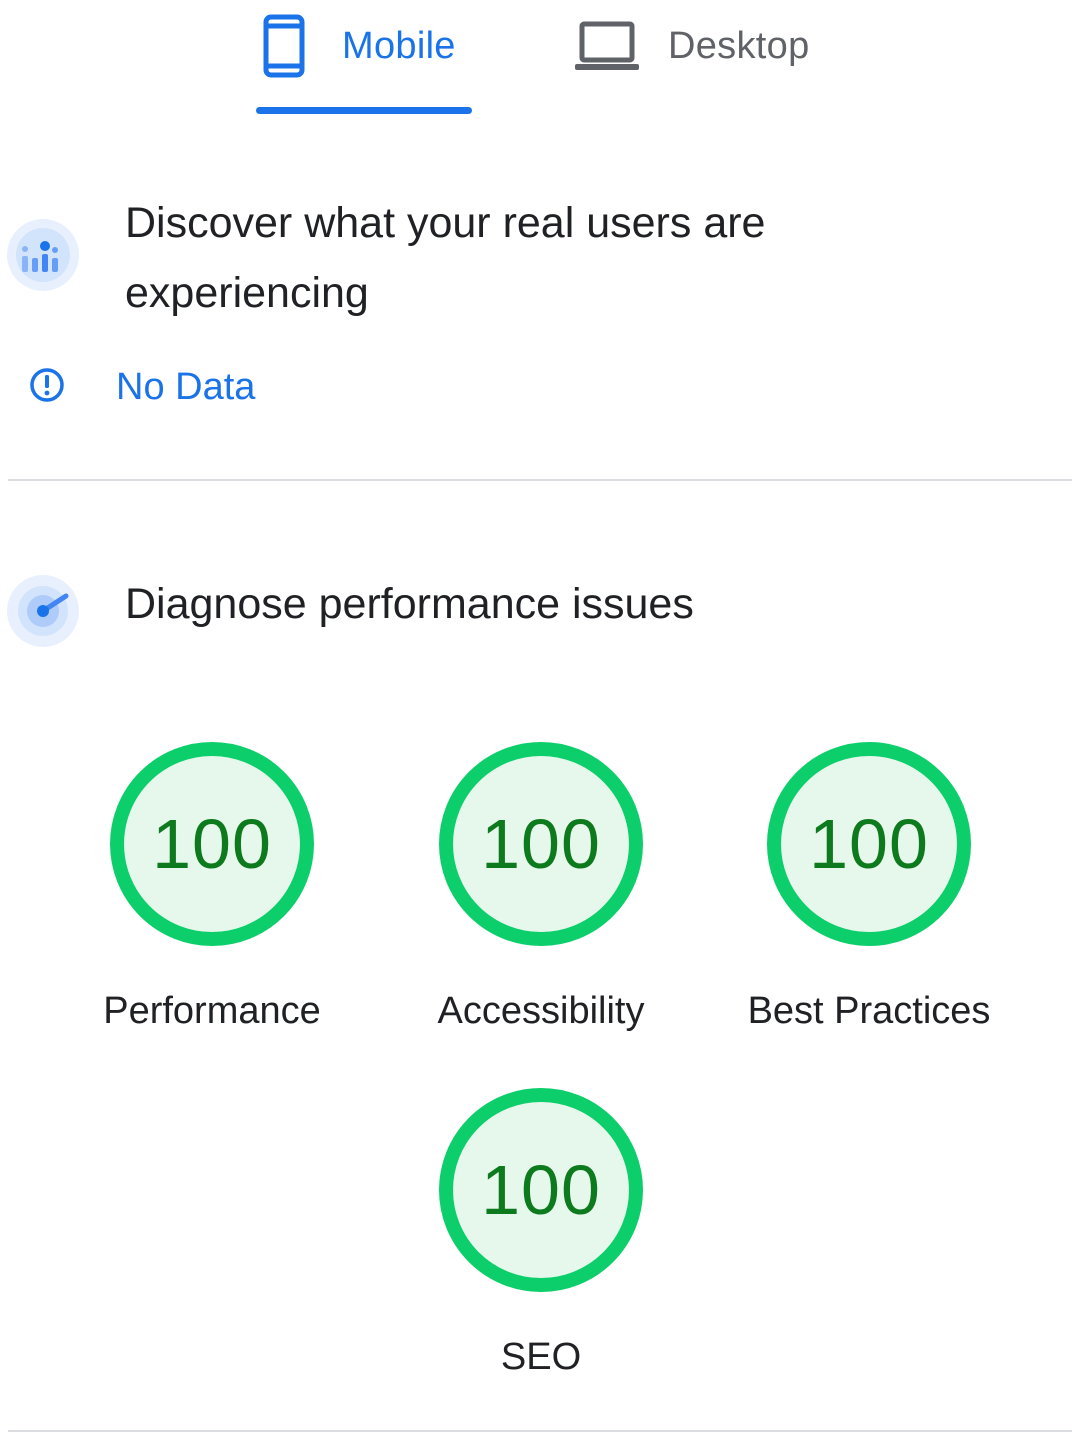 The width and height of the screenshot is (1073, 1434). What do you see at coordinates (739, 45) in the screenshot?
I see `tab-desktop-label: Desktop` at bounding box center [739, 45].